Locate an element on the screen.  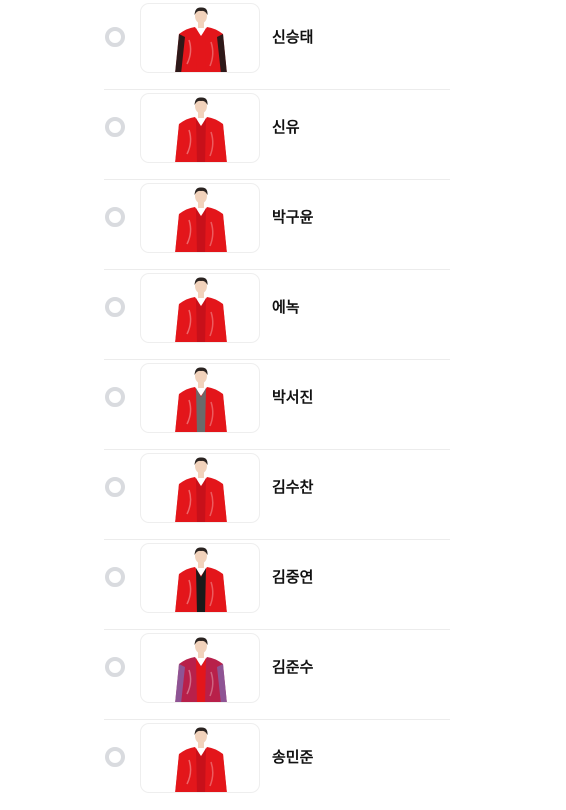
candidate-row: 박서진 is located at coordinates (277, 405).